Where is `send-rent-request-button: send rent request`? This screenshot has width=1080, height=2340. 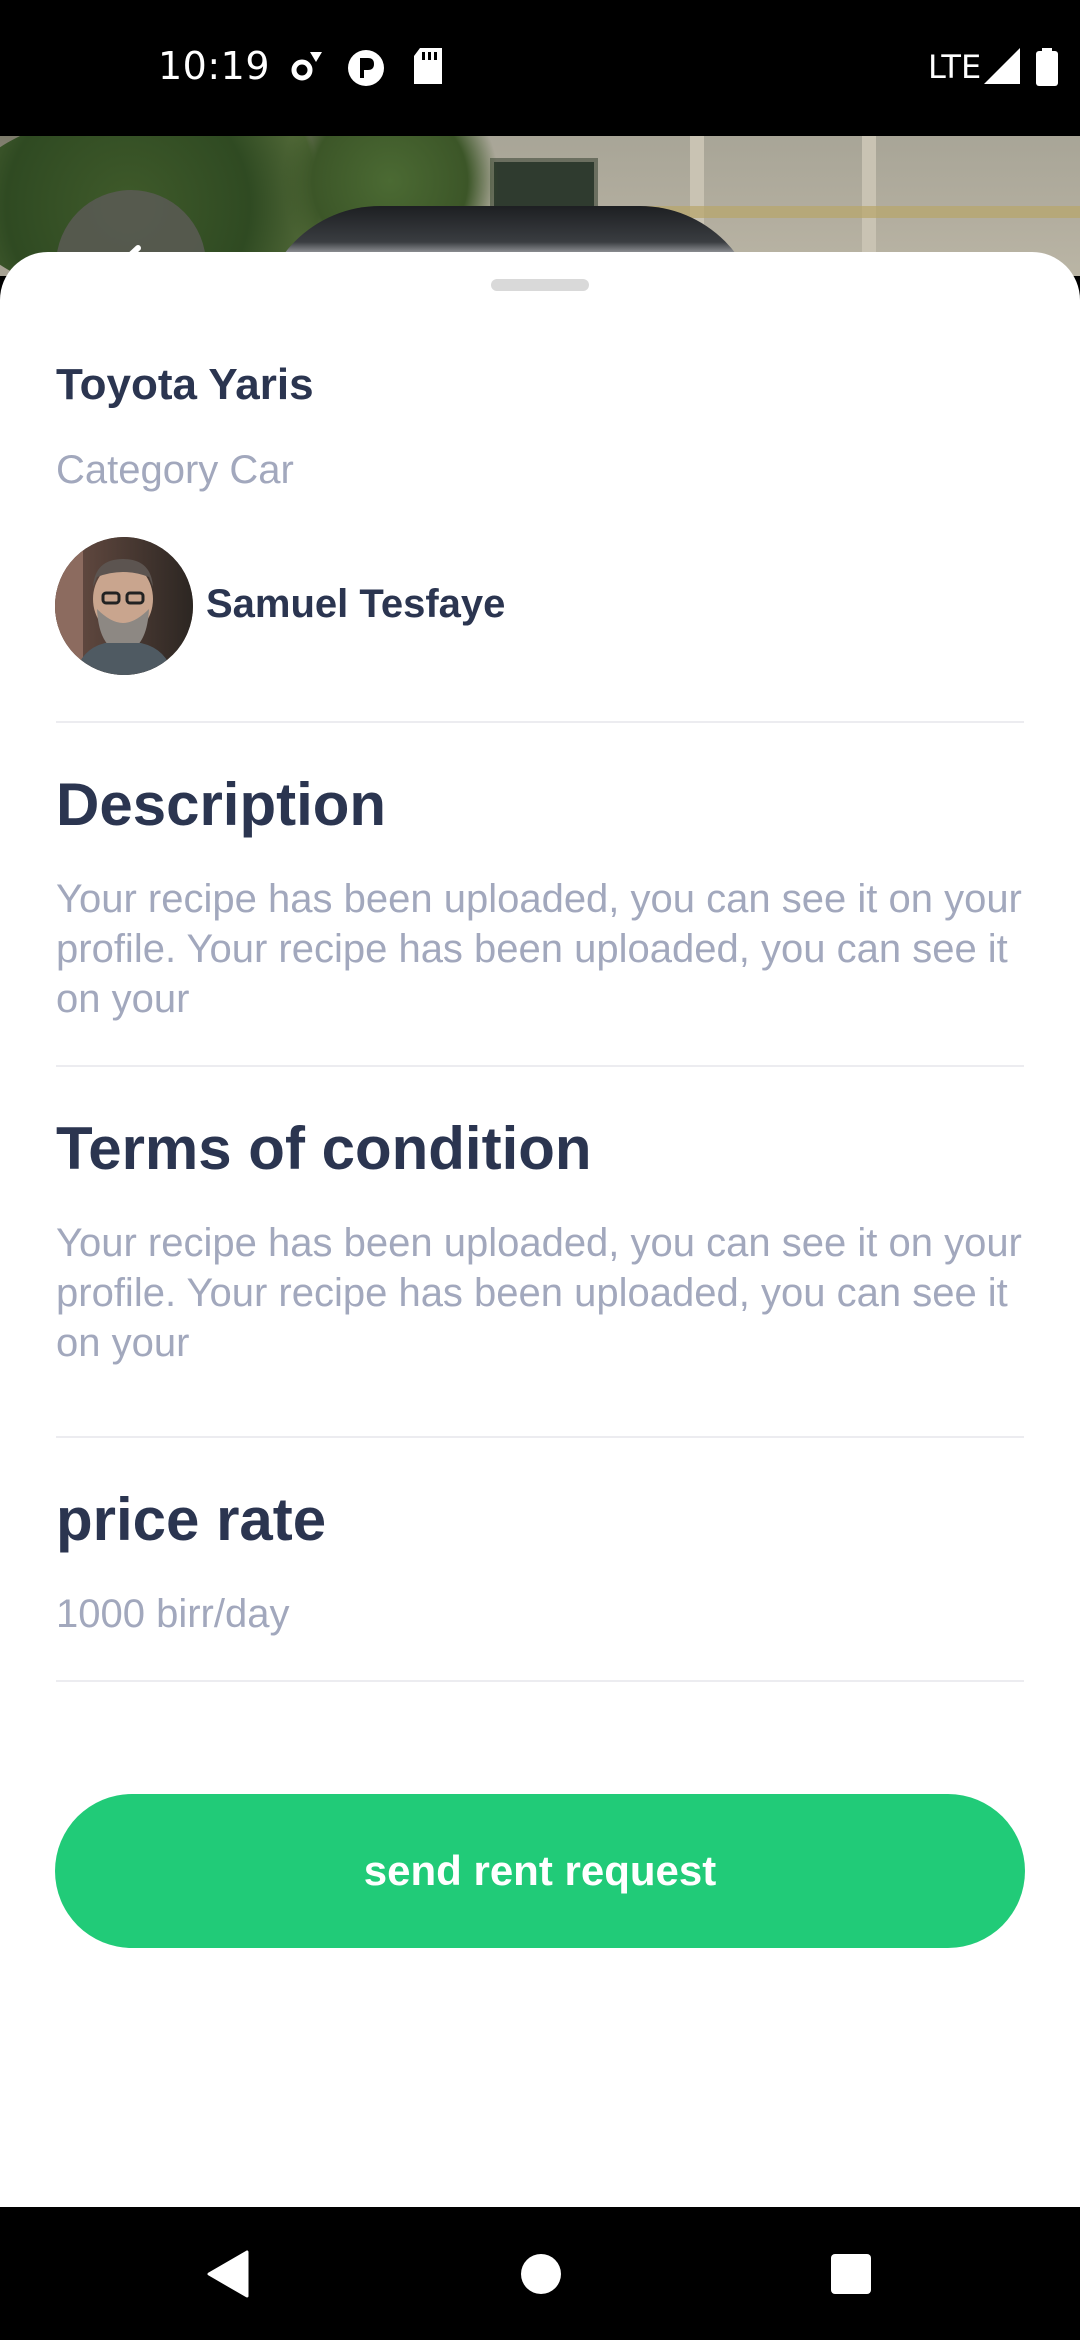 send-rent-request-button: send rent request is located at coordinates (540, 1871).